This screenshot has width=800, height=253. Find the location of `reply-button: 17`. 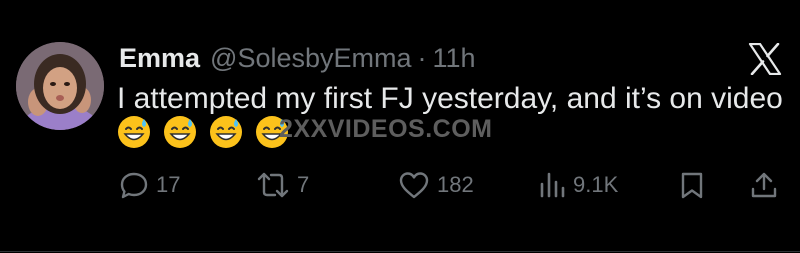

reply-button: 17 is located at coordinates (149, 185).